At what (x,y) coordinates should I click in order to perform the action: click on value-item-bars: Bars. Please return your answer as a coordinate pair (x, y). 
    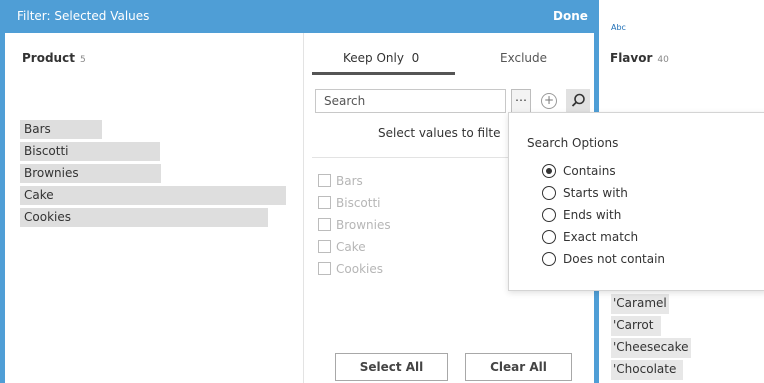
    Looking at the image, I should click on (340, 183).